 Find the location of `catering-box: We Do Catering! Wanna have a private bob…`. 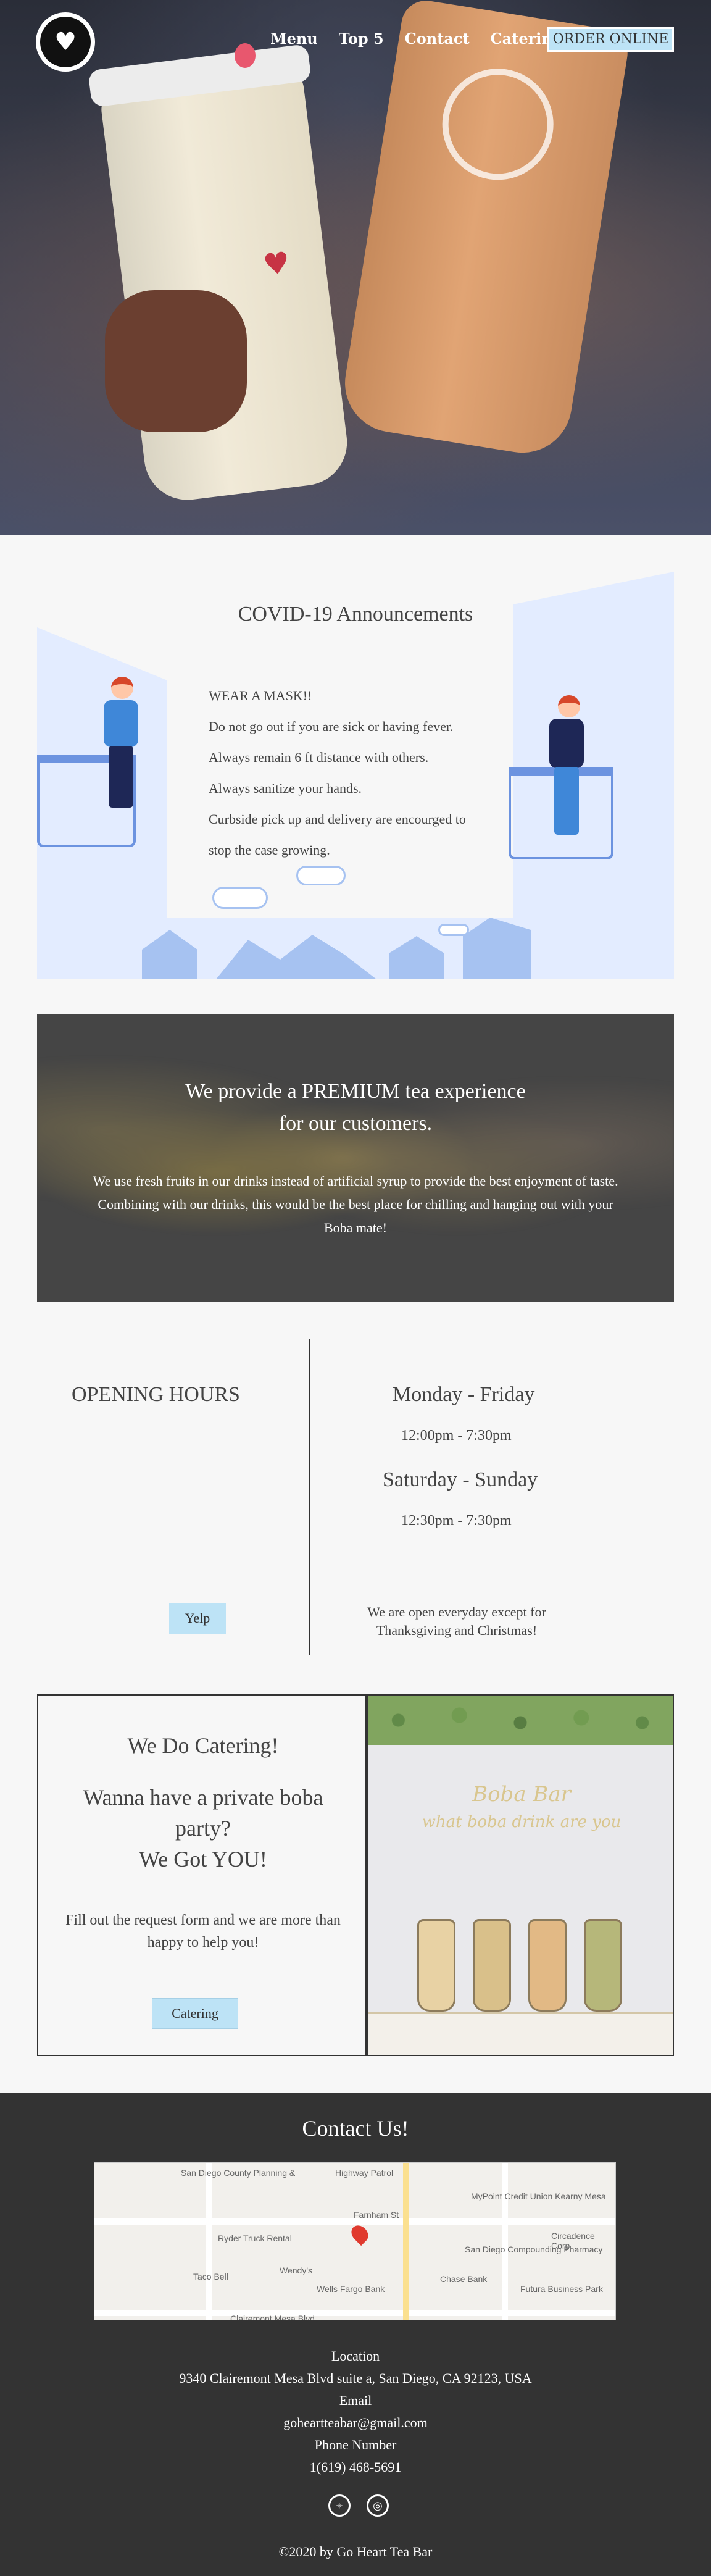

catering-box: We Do Catering! Wanna have a private bob… is located at coordinates (202, 1875).